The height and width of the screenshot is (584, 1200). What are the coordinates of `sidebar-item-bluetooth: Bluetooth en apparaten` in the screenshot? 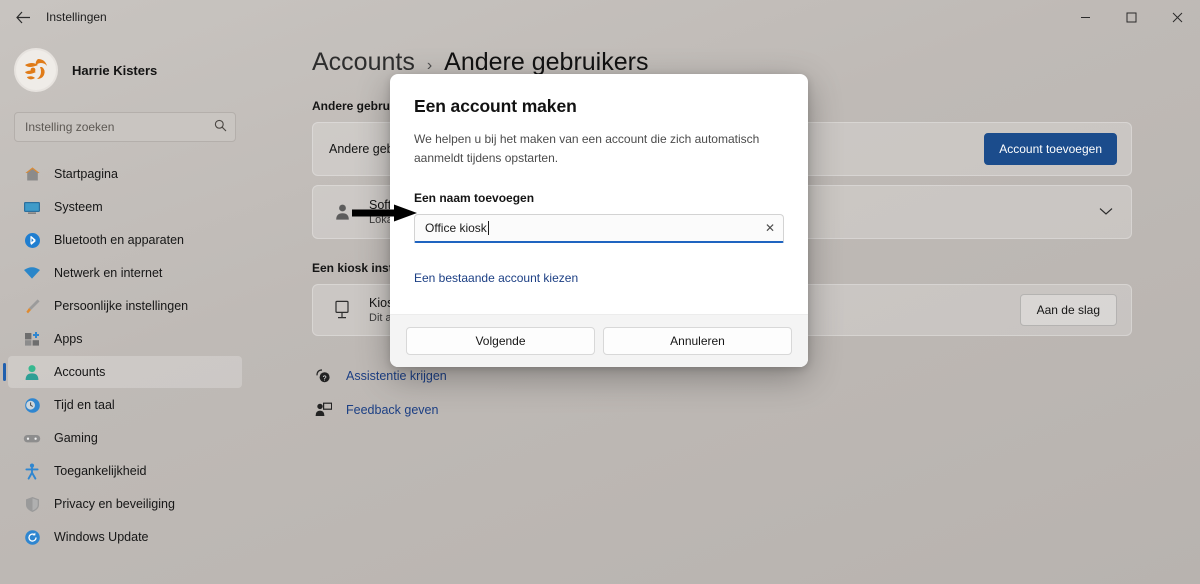 It's located at (125, 240).